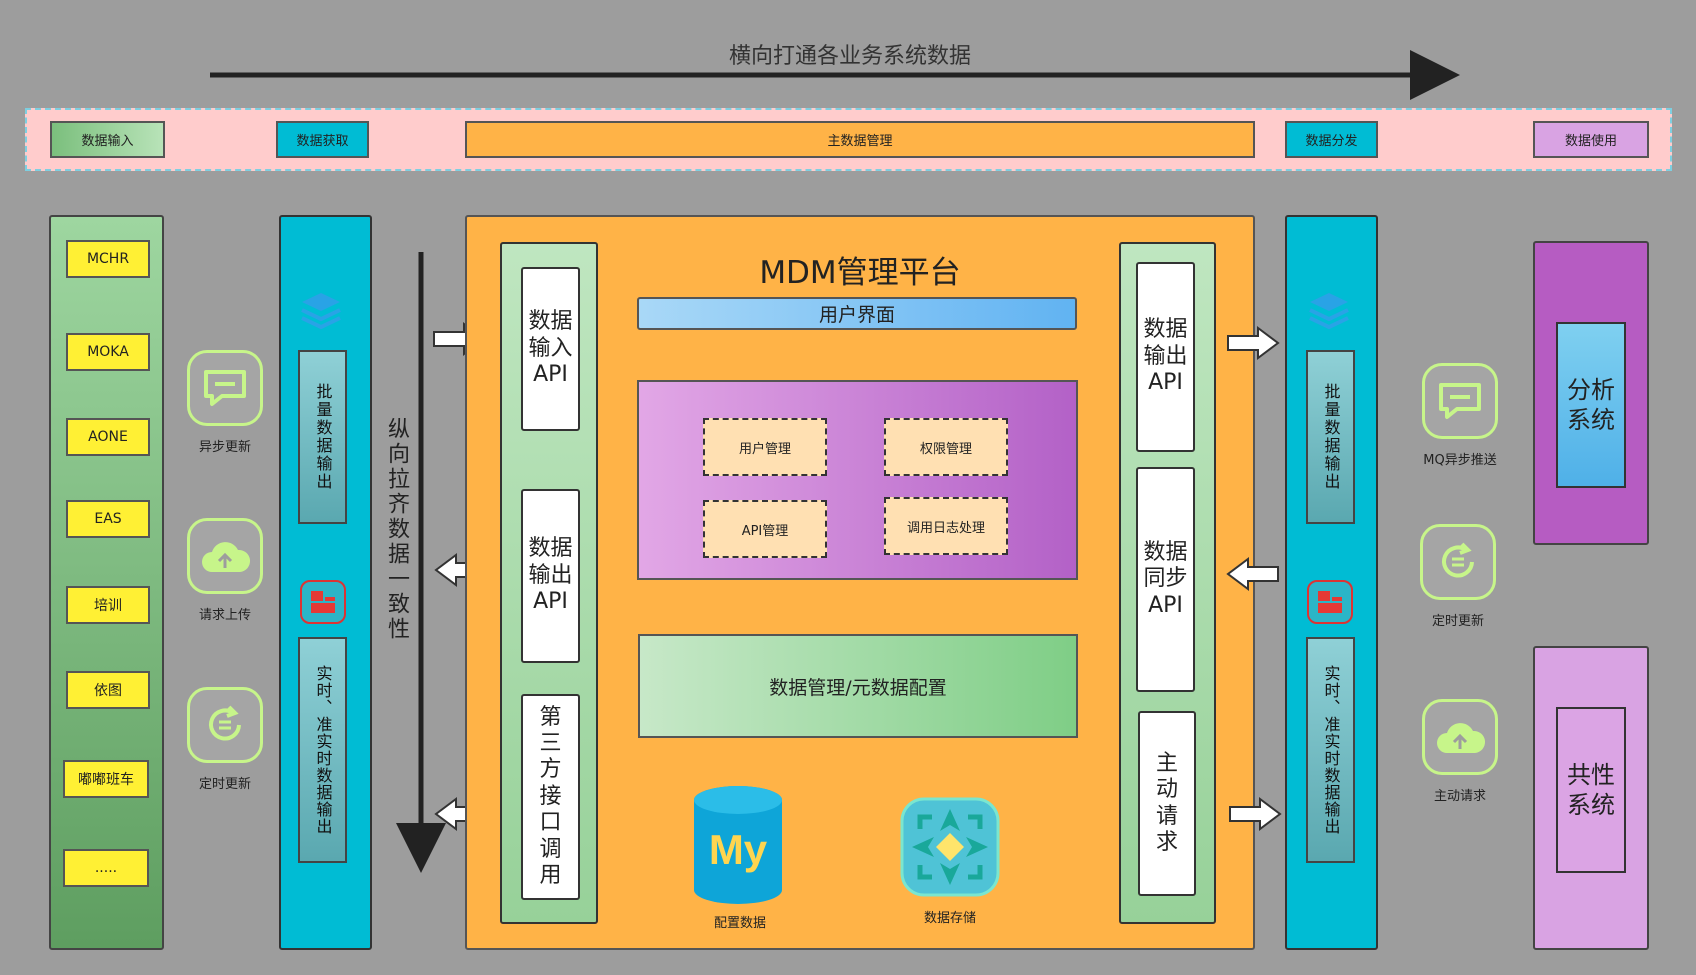 The image size is (1696, 975). What do you see at coordinates (946, 526) in the screenshot?
I see `call-log-processing: 调用日志处理` at bounding box center [946, 526].